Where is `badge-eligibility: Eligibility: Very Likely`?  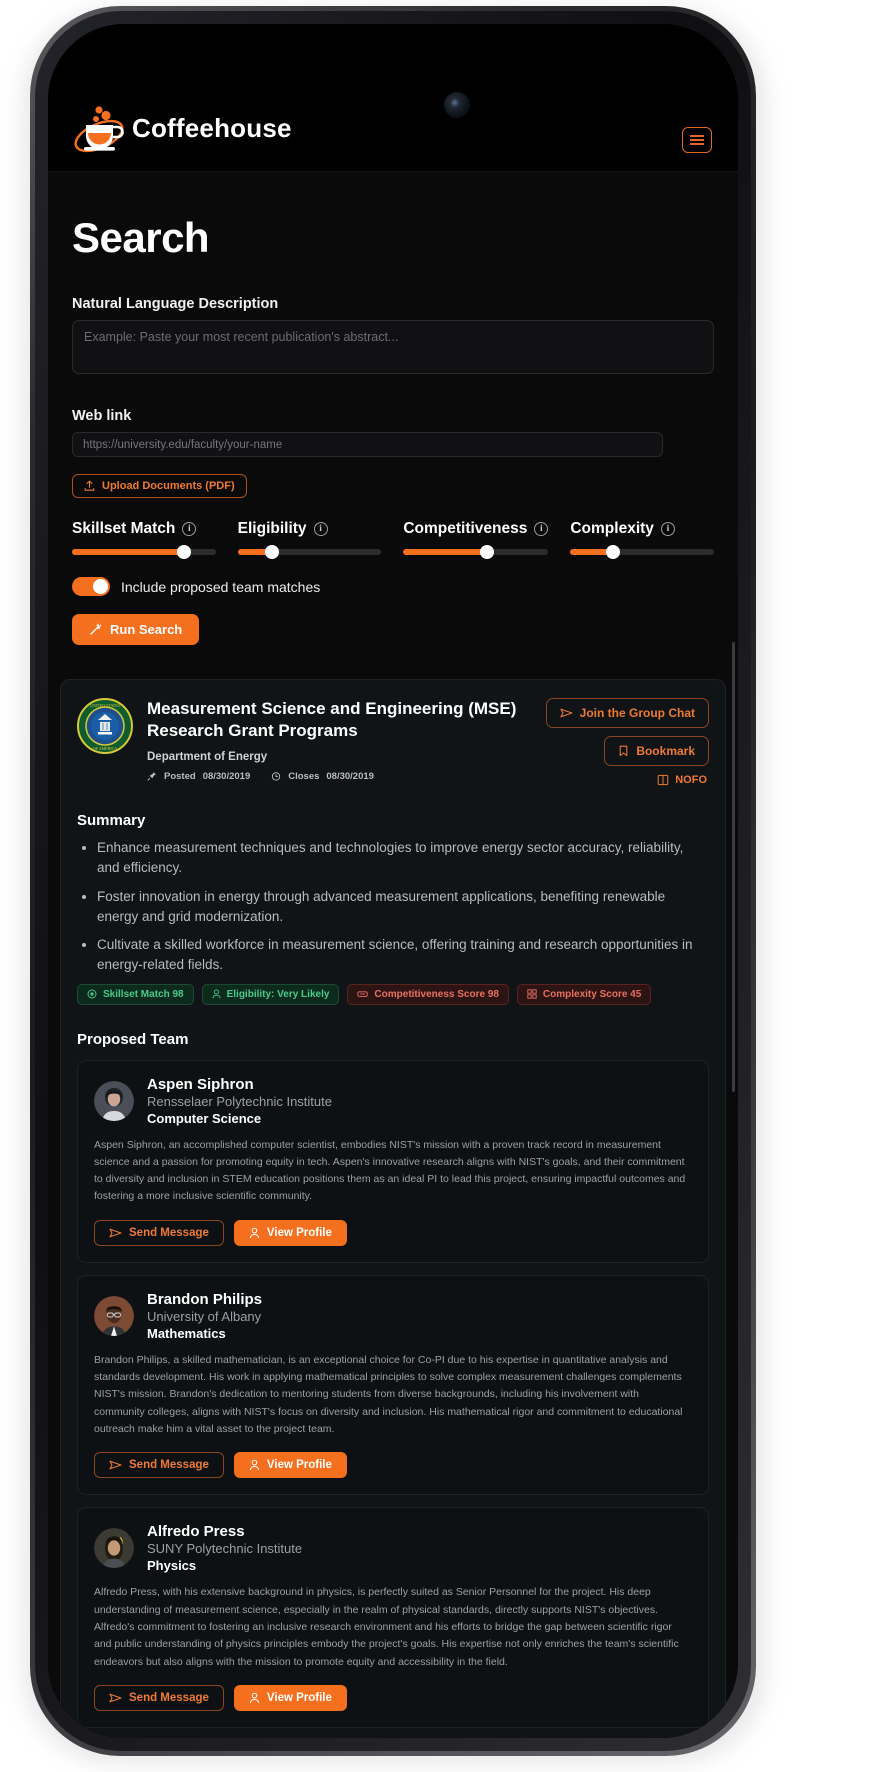 badge-eligibility: Eligibility: Very Likely is located at coordinates (270, 994).